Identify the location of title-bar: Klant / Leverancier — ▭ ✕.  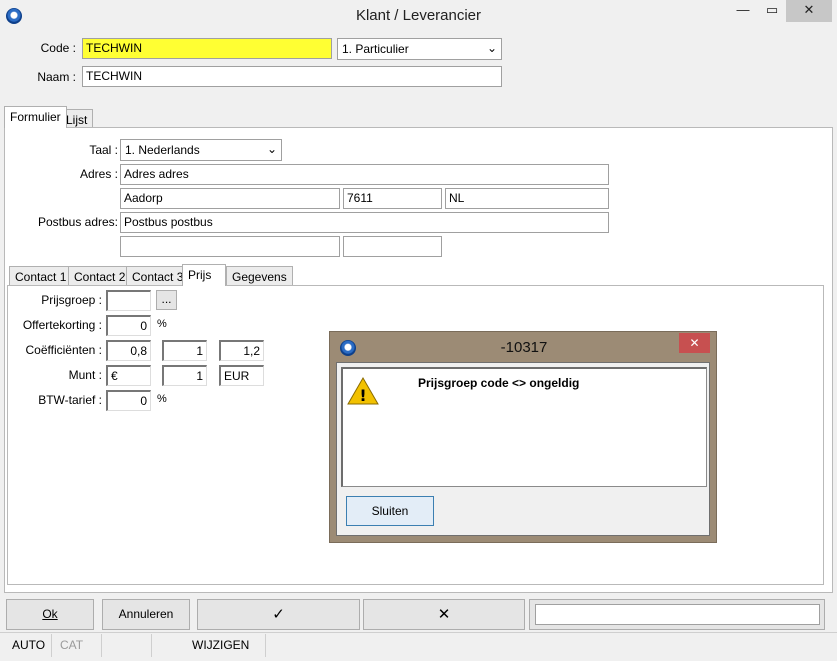
(418, 15).